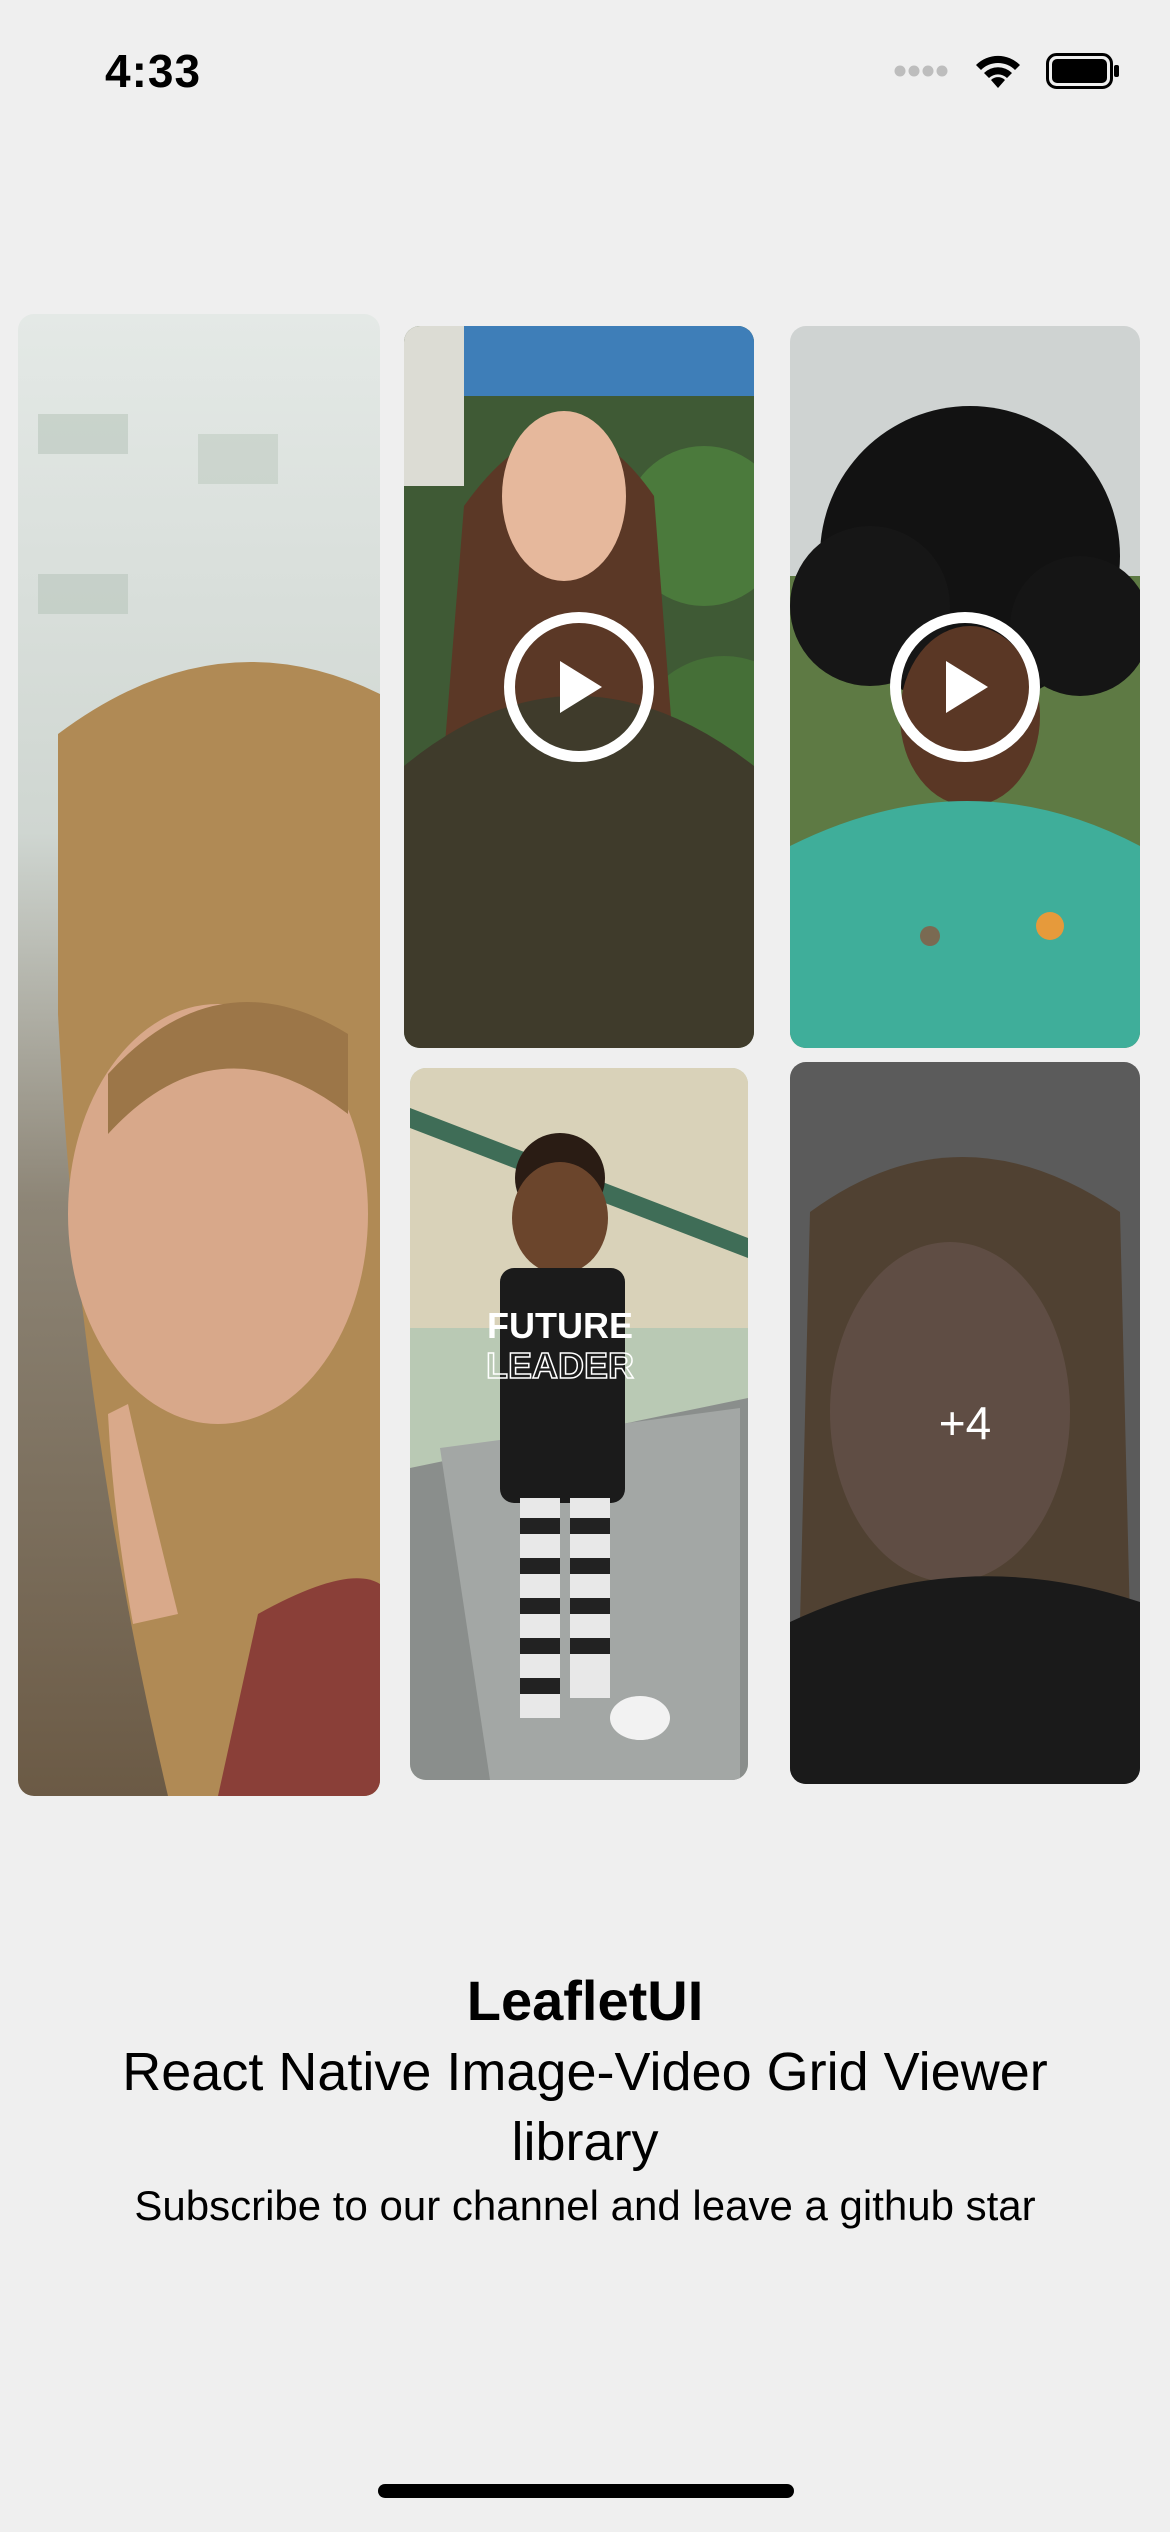 The image size is (1170, 2532). What do you see at coordinates (560, 1365) in the screenshot?
I see `shirt-text-leader: LEADER` at bounding box center [560, 1365].